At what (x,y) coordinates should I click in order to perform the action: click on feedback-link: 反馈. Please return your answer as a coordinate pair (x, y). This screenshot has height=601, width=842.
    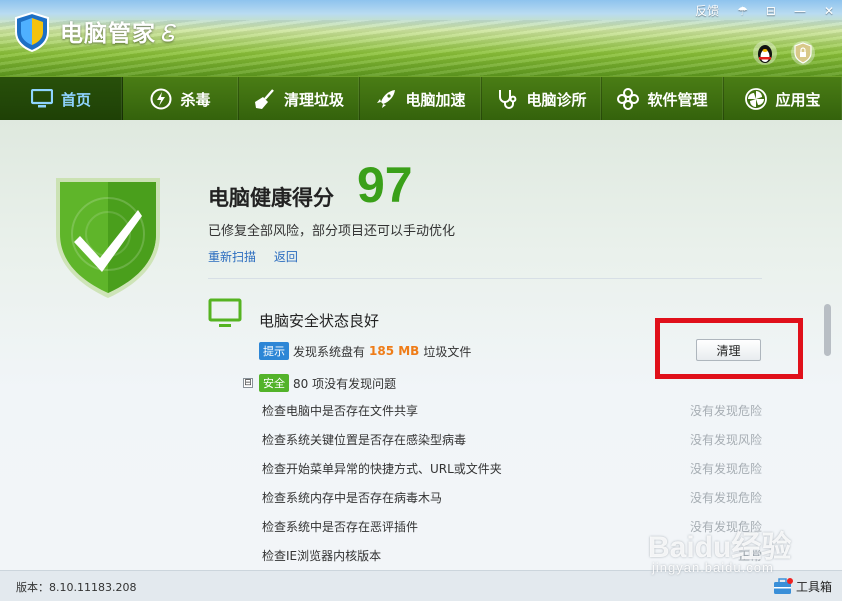
    Looking at the image, I should click on (707, 10).